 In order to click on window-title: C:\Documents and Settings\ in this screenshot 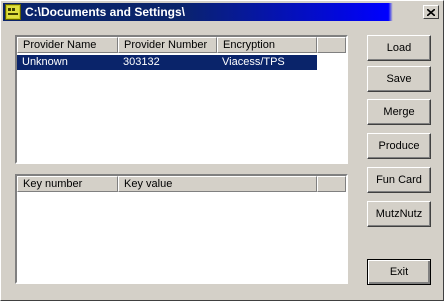, I will do `click(105, 12)`.